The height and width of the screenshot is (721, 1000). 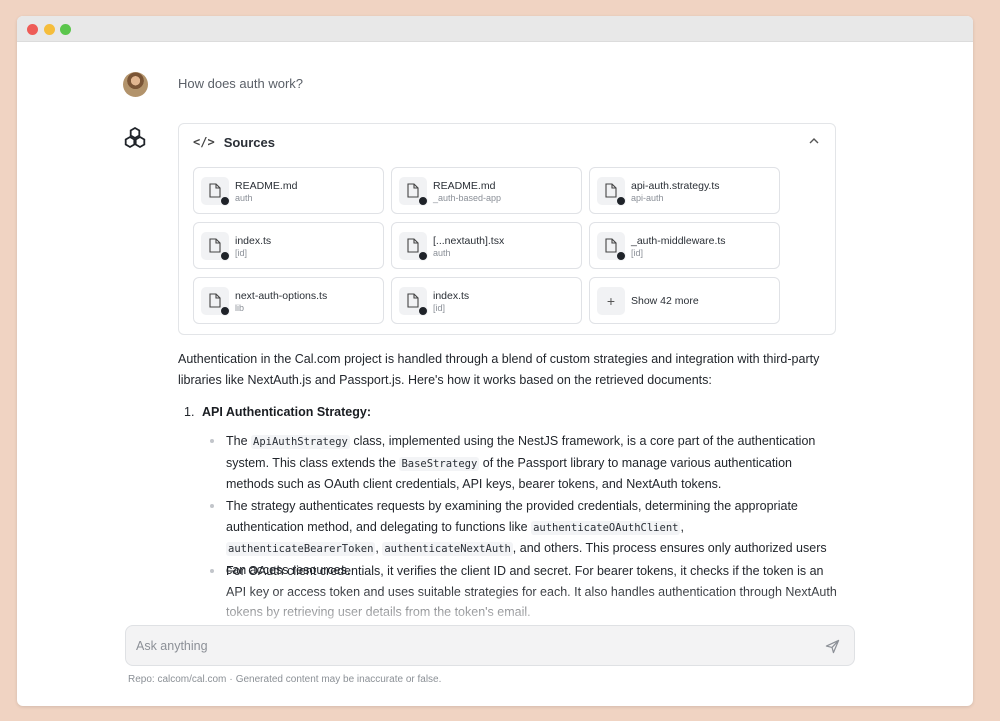 I want to click on source-card: README.md _auth-based-app, so click(x=486, y=190).